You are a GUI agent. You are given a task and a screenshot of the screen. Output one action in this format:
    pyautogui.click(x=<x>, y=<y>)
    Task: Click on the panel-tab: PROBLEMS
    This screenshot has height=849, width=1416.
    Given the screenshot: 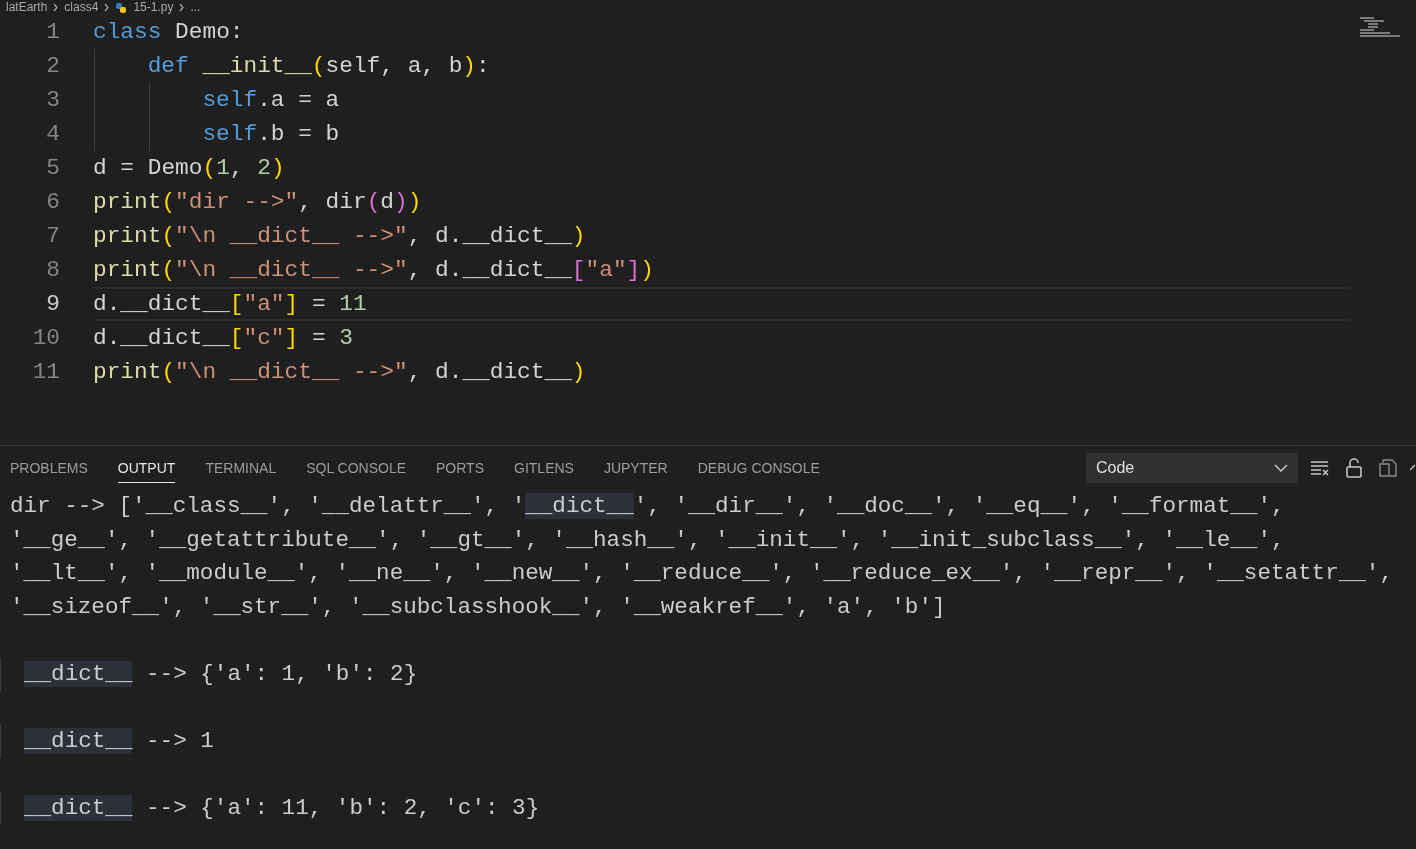 What is the action you would take?
    pyautogui.click(x=49, y=468)
    